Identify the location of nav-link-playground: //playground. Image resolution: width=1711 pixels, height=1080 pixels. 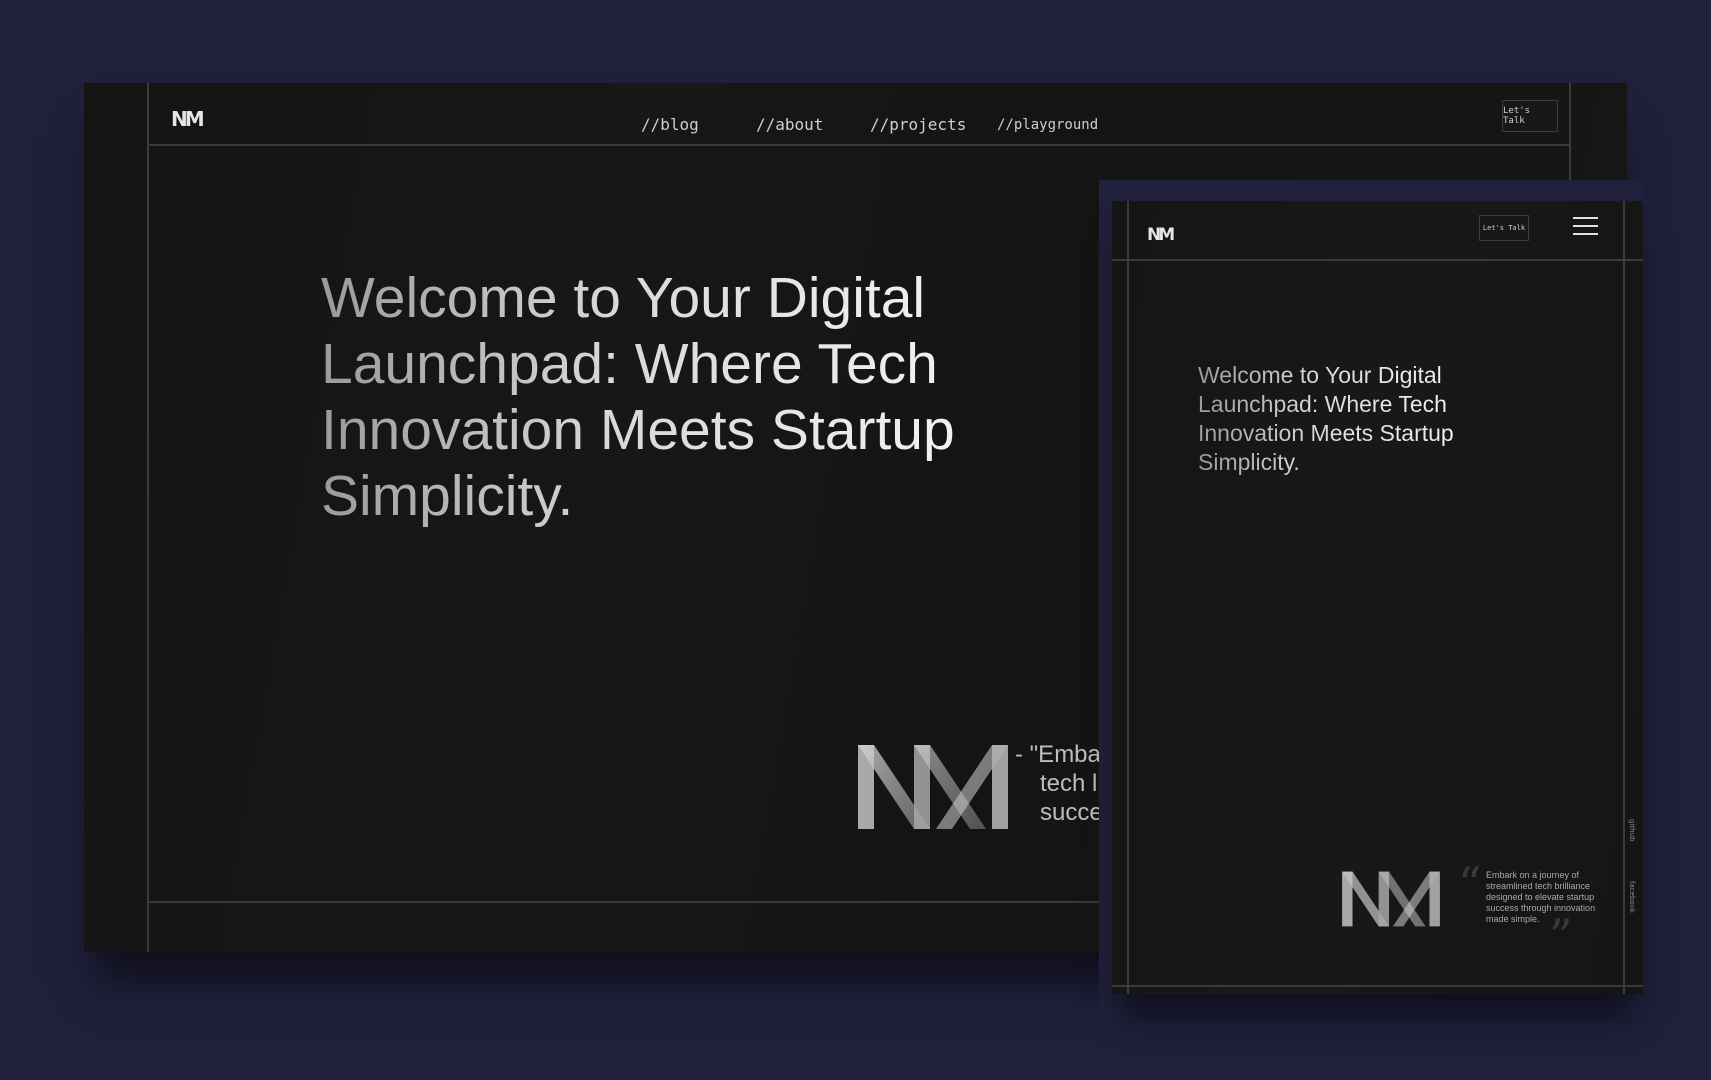
(1047, 125).